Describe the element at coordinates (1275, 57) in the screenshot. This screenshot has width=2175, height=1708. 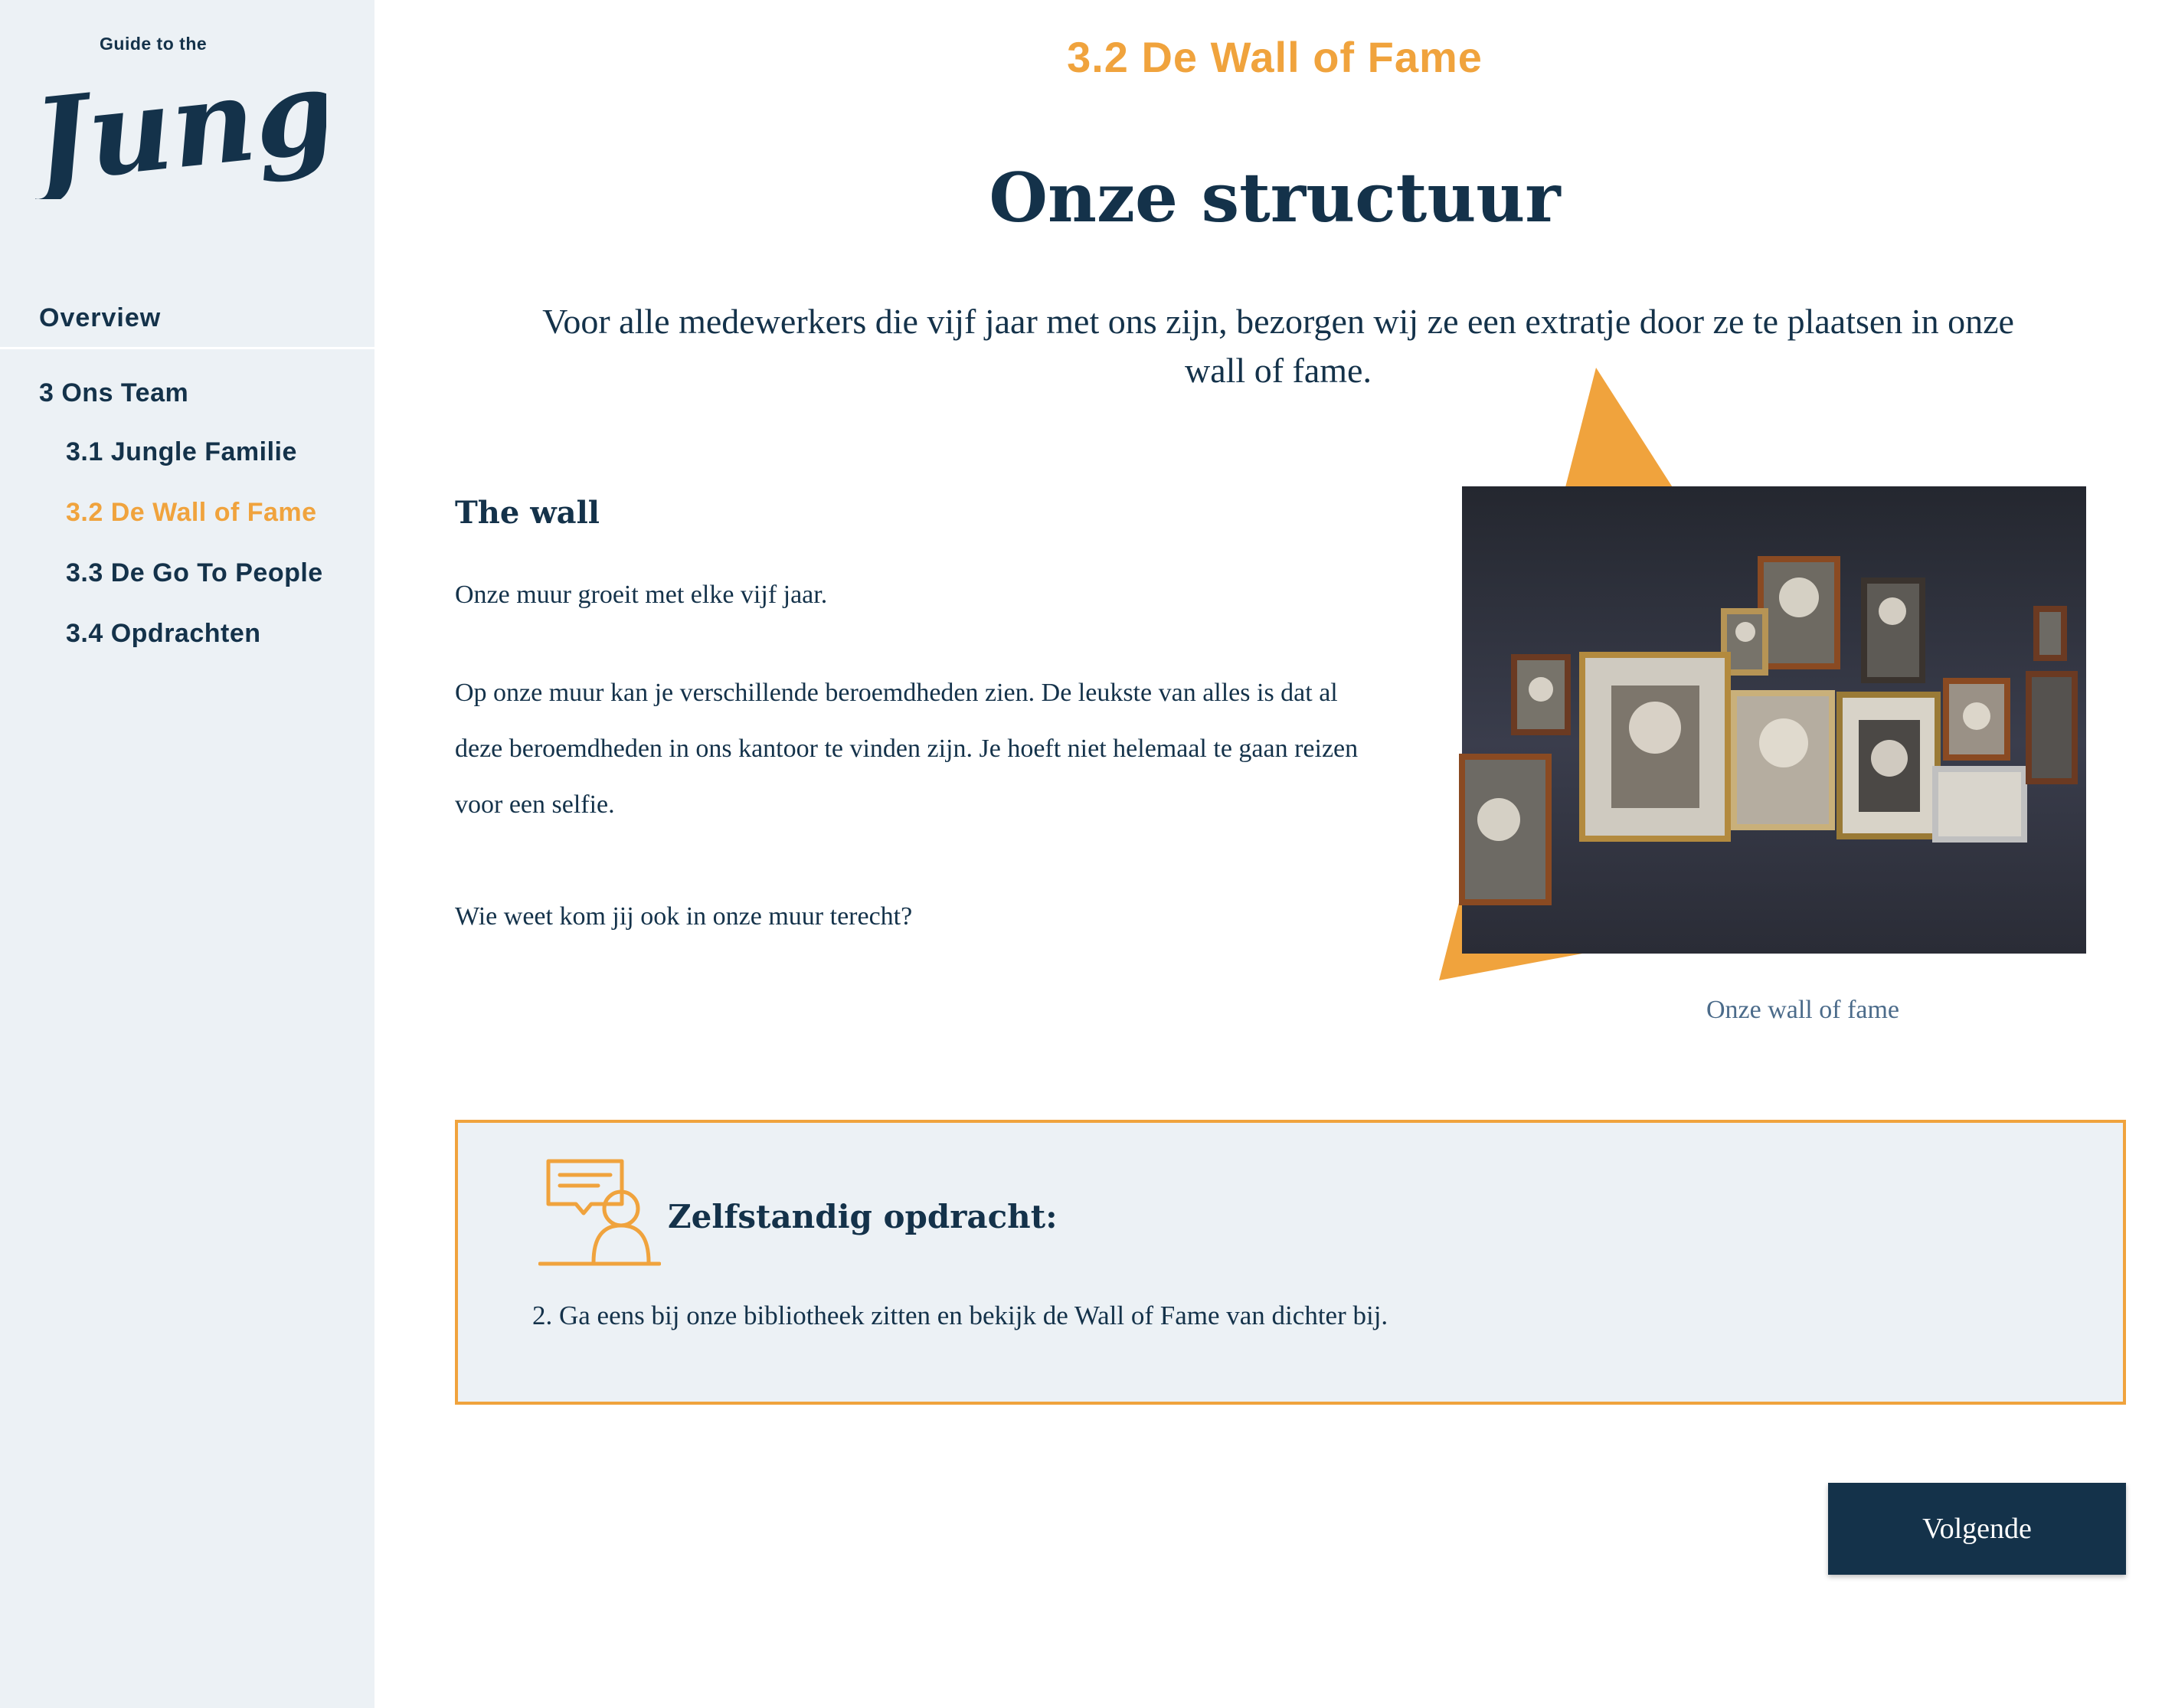
I see `section-kicker: 3.2 De Wall of Fame` at that location.